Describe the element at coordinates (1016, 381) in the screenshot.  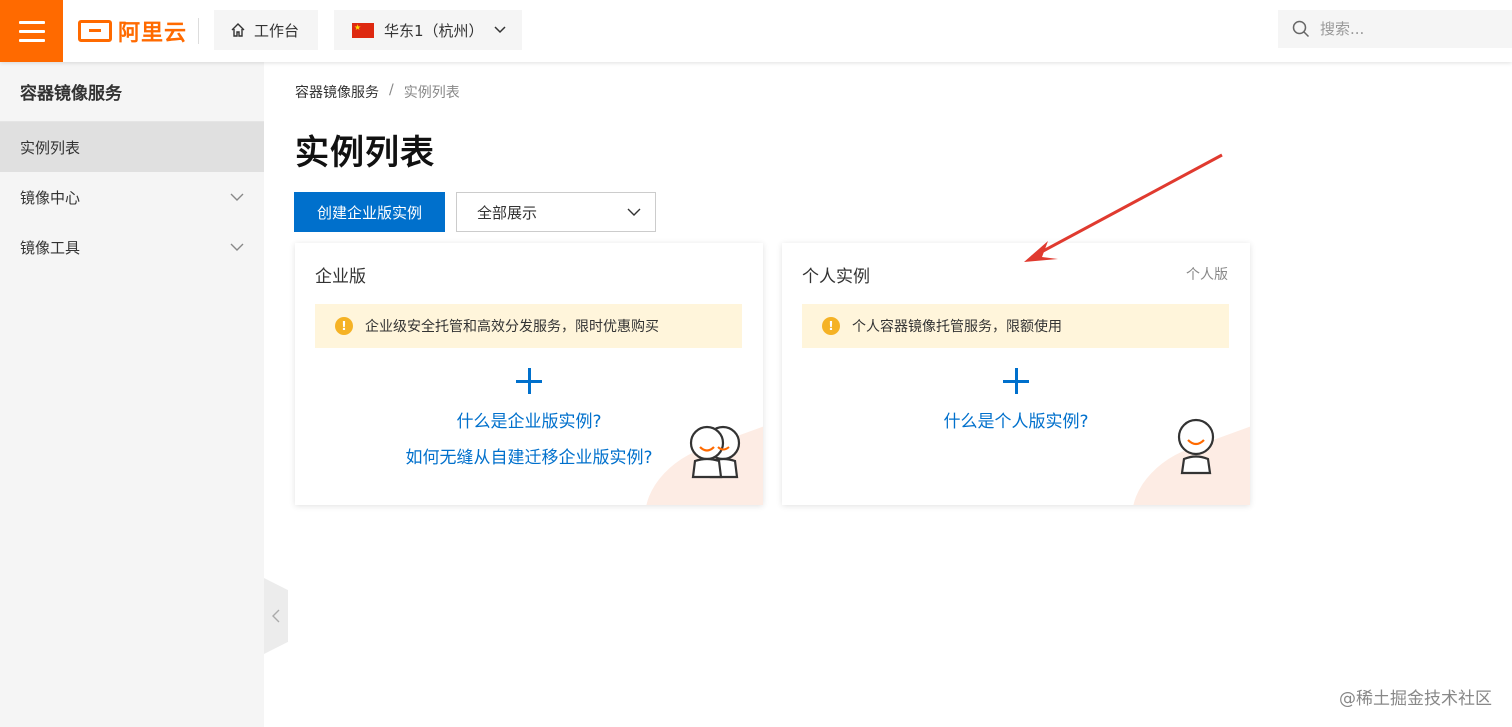
I see `add-personal-instance-icon` at that location.